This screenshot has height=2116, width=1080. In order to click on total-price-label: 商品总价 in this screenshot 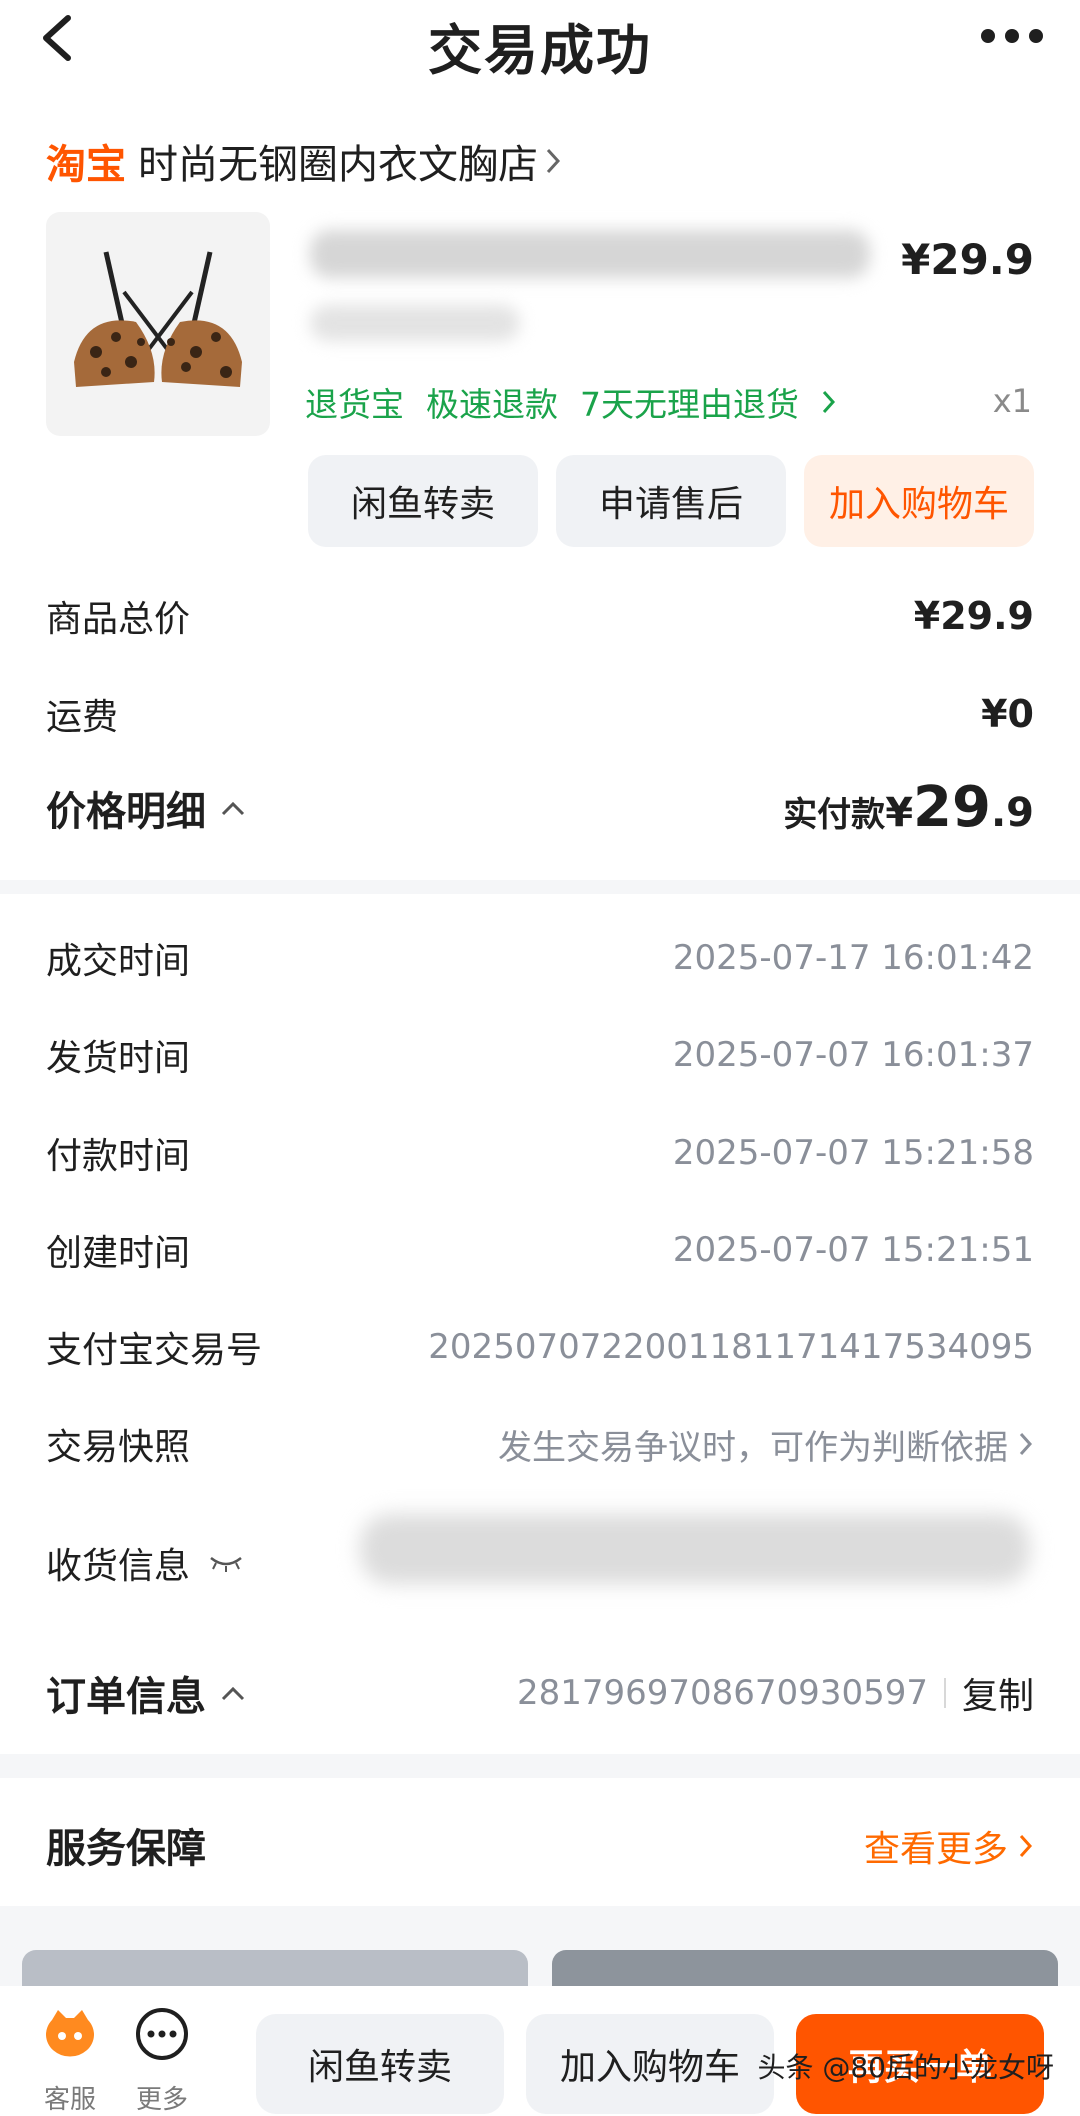, I will do `click(118, 619)`.